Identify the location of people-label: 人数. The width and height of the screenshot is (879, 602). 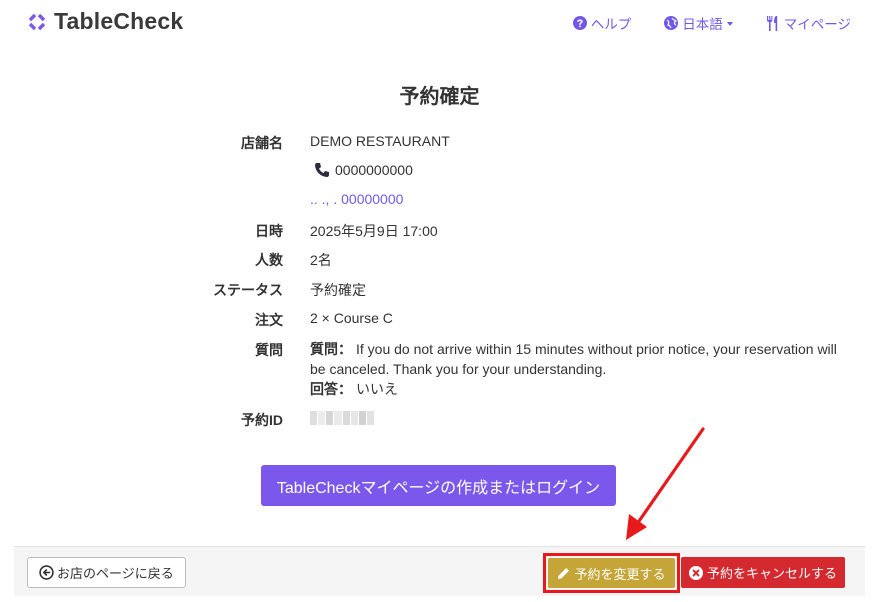
(269, 260).